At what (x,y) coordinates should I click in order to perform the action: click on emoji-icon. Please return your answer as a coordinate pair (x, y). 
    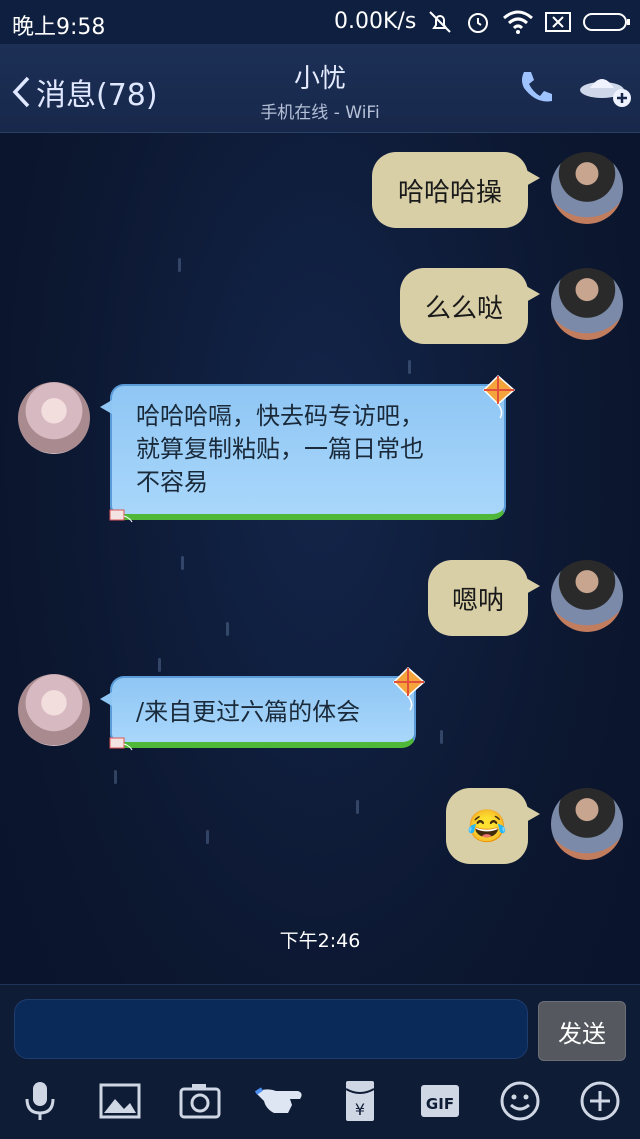
    Looking at the image, I should click on (520, 1101).